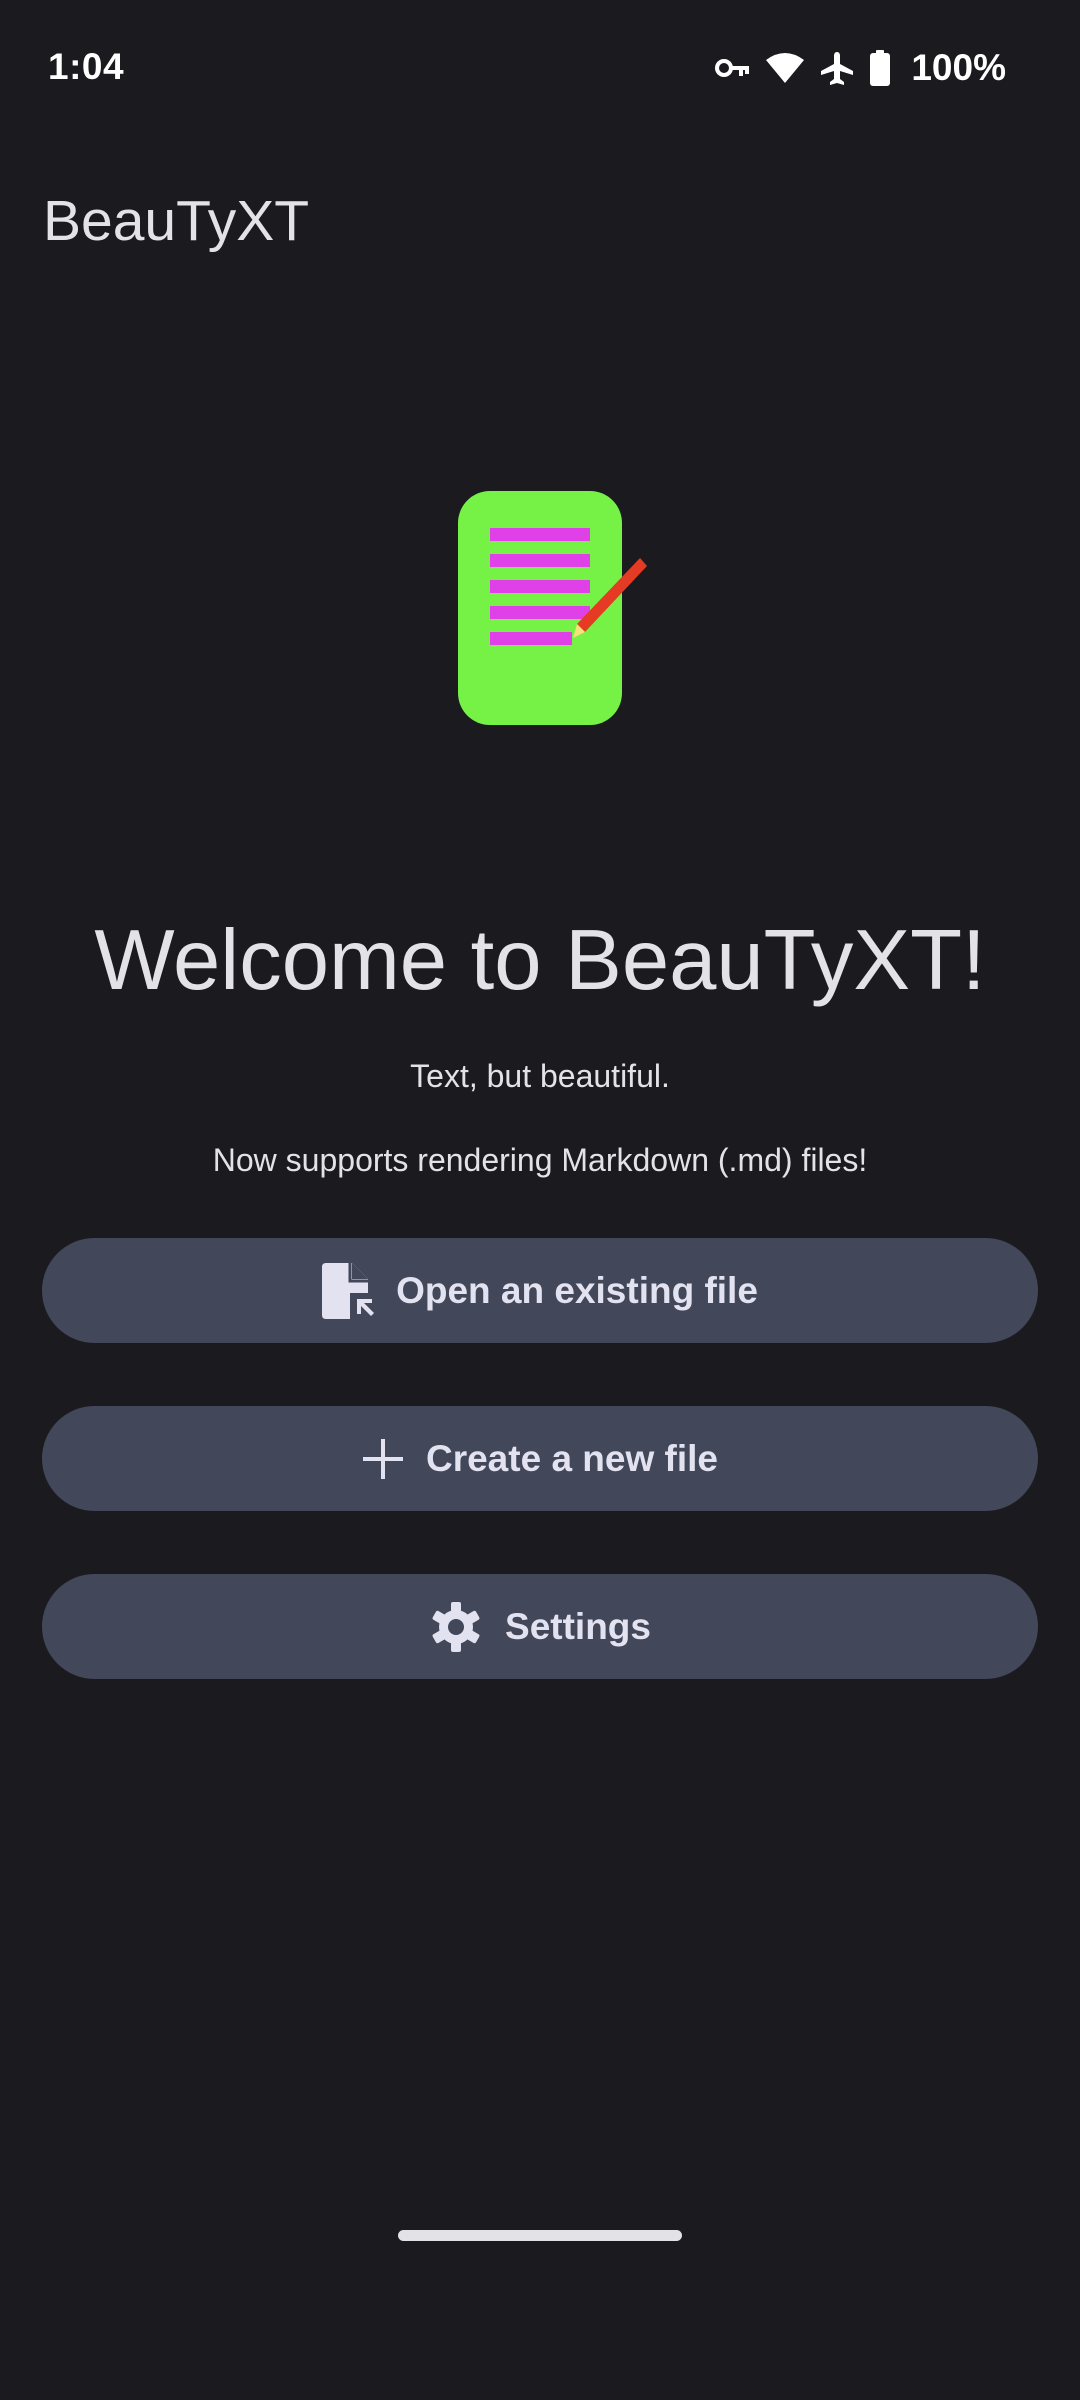 This screenshot has width=1080, height=2400. I want to click on airplane-mode-icon, so click(837, 68).